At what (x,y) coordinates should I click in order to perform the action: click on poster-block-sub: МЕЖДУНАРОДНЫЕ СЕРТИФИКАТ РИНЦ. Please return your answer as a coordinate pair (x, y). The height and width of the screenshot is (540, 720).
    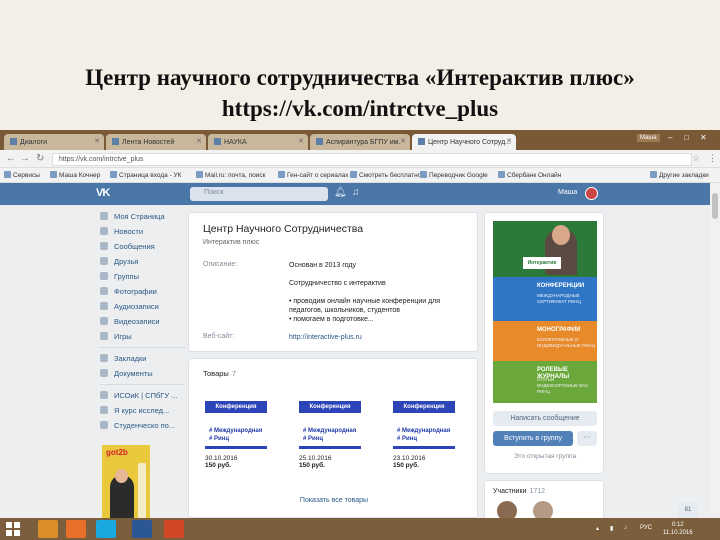
    Looking at the image, I should click on (559, 298).